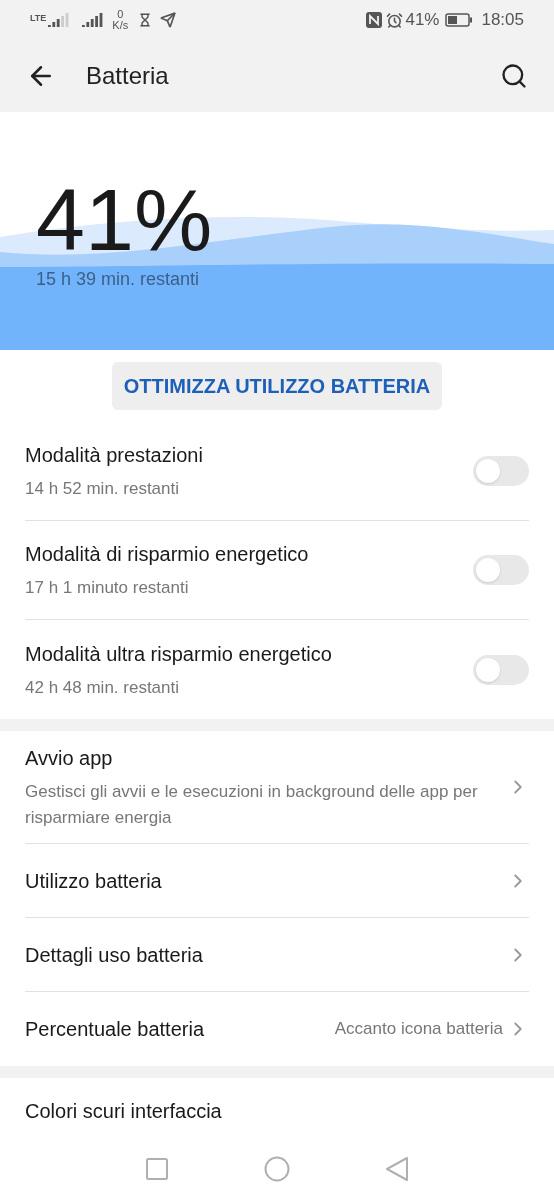 This screenshot has height=1200, width=554. Describe the element at coordinates (127, 76) in the screenshot. I see `page-title: Batteria` at that location.